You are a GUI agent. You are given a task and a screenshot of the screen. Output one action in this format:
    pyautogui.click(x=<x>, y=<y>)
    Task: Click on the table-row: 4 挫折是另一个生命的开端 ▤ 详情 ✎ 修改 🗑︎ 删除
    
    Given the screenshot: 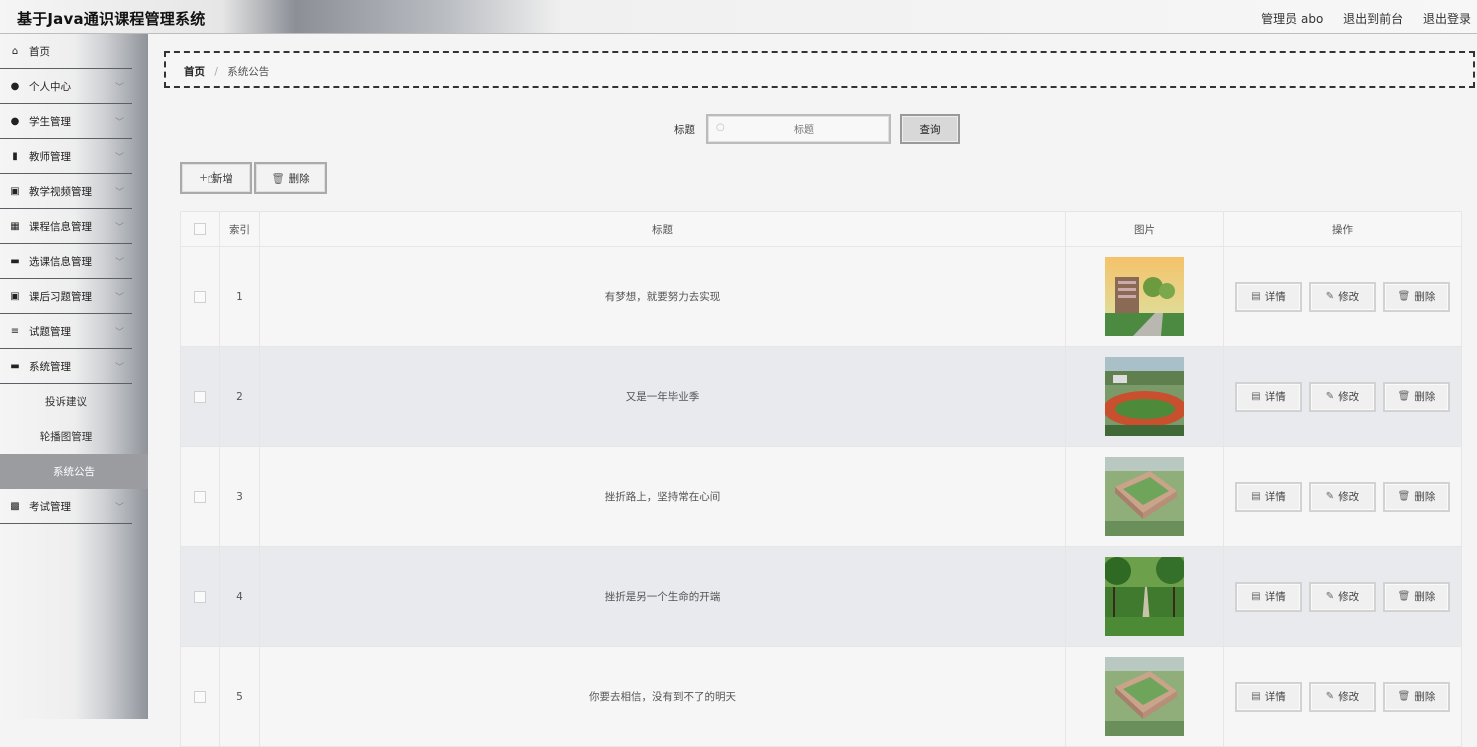 What is the action you would take?
    pyautogui.click(x=821, y=597)
    